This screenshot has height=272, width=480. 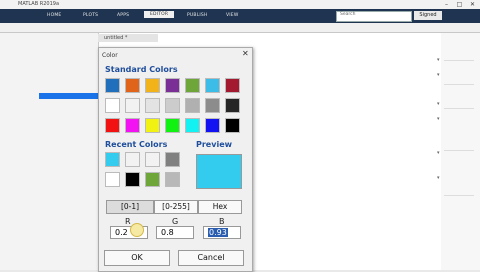 I want to click on r-label: R, so click(x=128, y=221).